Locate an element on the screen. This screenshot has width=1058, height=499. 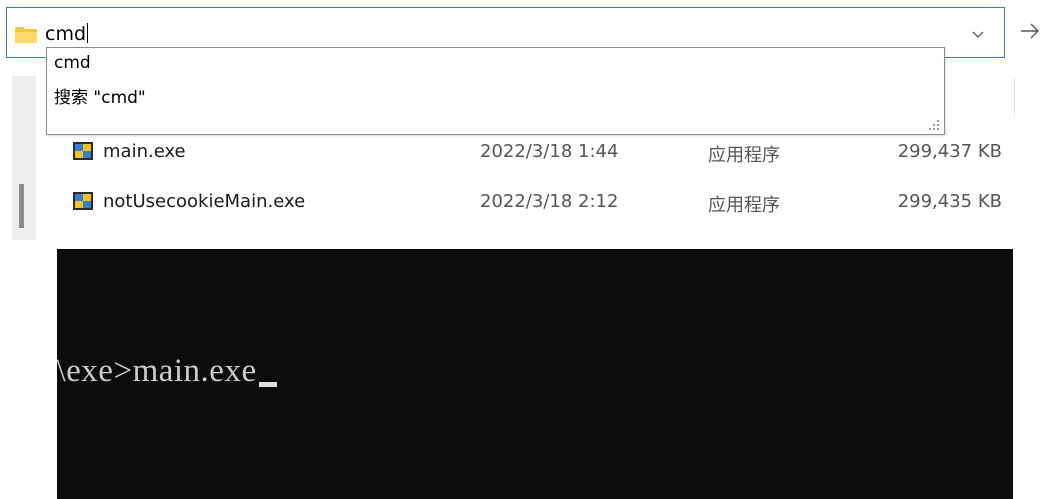
address-value: cmd is located at coordinates (66, 34).